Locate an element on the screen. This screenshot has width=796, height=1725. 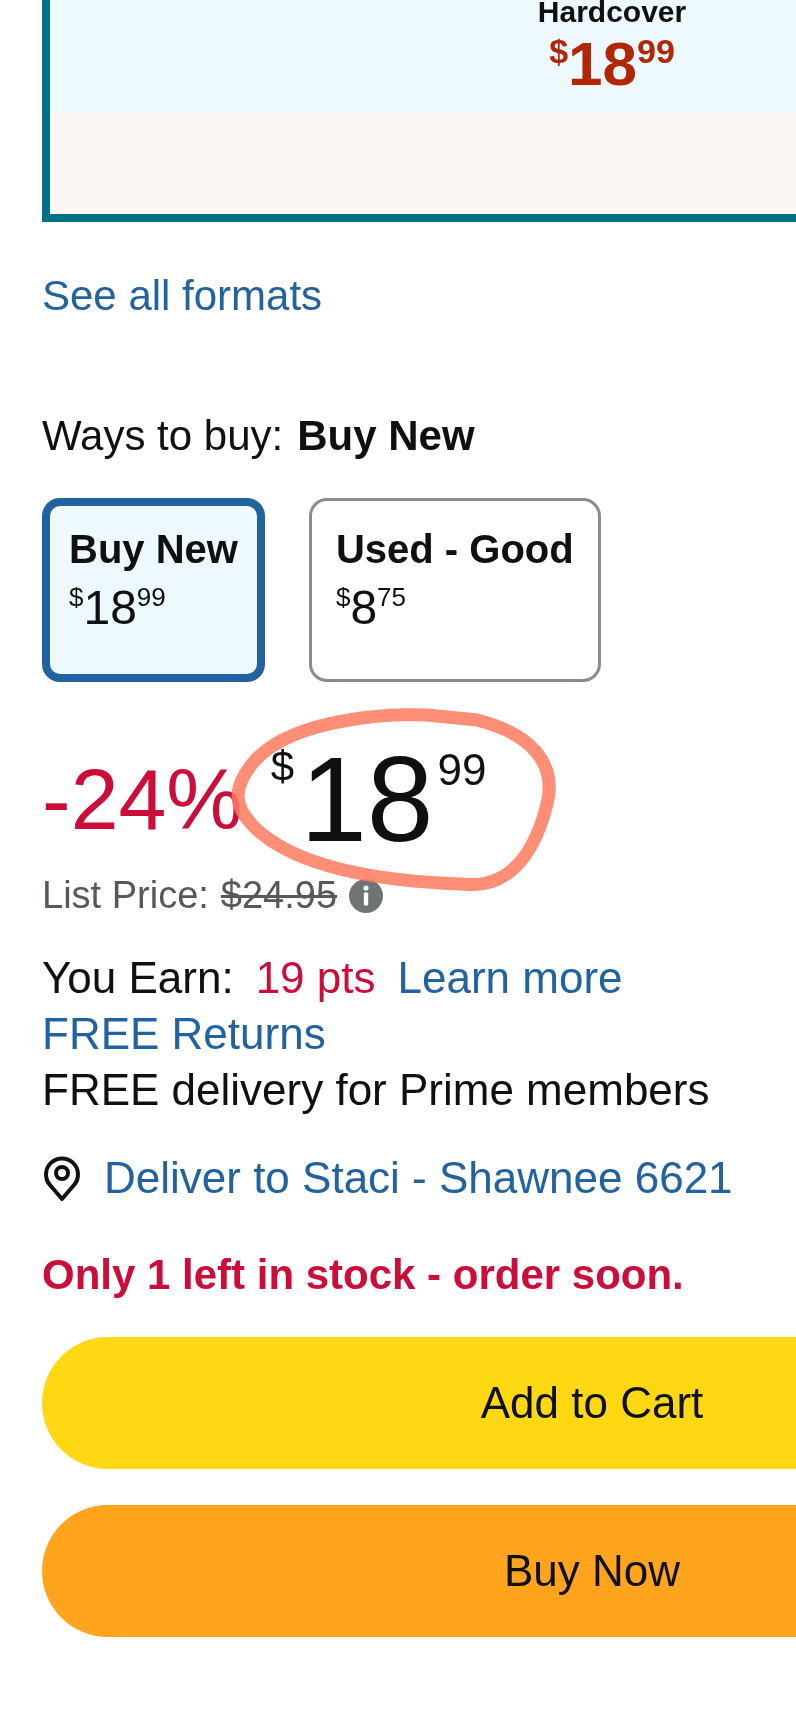
learn-more-link: Learn more is located at coordinates (510, 978).